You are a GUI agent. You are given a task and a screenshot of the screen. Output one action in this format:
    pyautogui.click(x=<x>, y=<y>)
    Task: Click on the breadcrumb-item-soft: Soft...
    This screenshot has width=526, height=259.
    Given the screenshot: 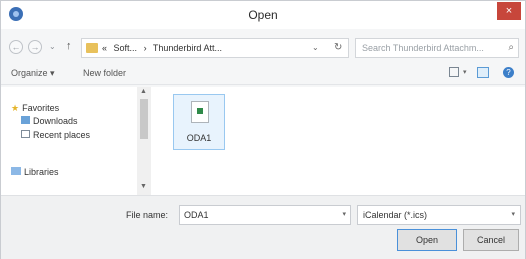 What is the action you would take?
    pyautogui.click(x=126, y=48)
    